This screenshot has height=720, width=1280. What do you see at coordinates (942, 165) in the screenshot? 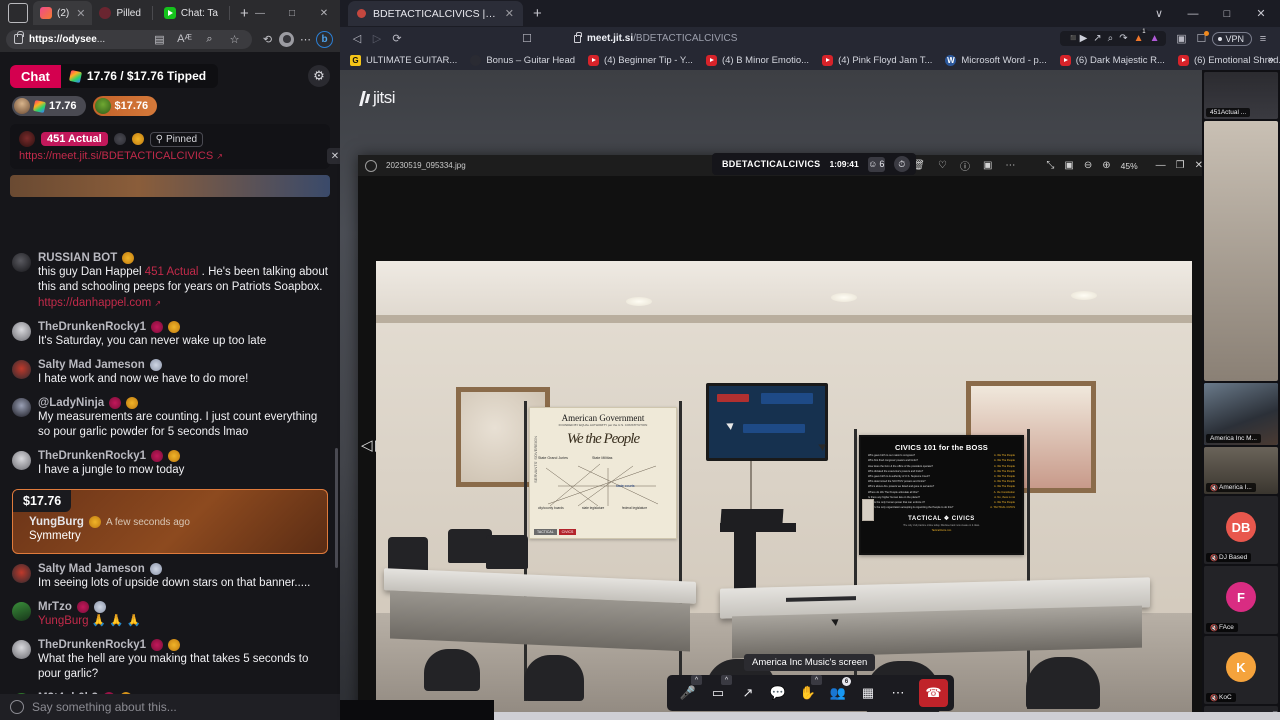
I see `favorite-icon: ♡` at bounding box center [942, 165].